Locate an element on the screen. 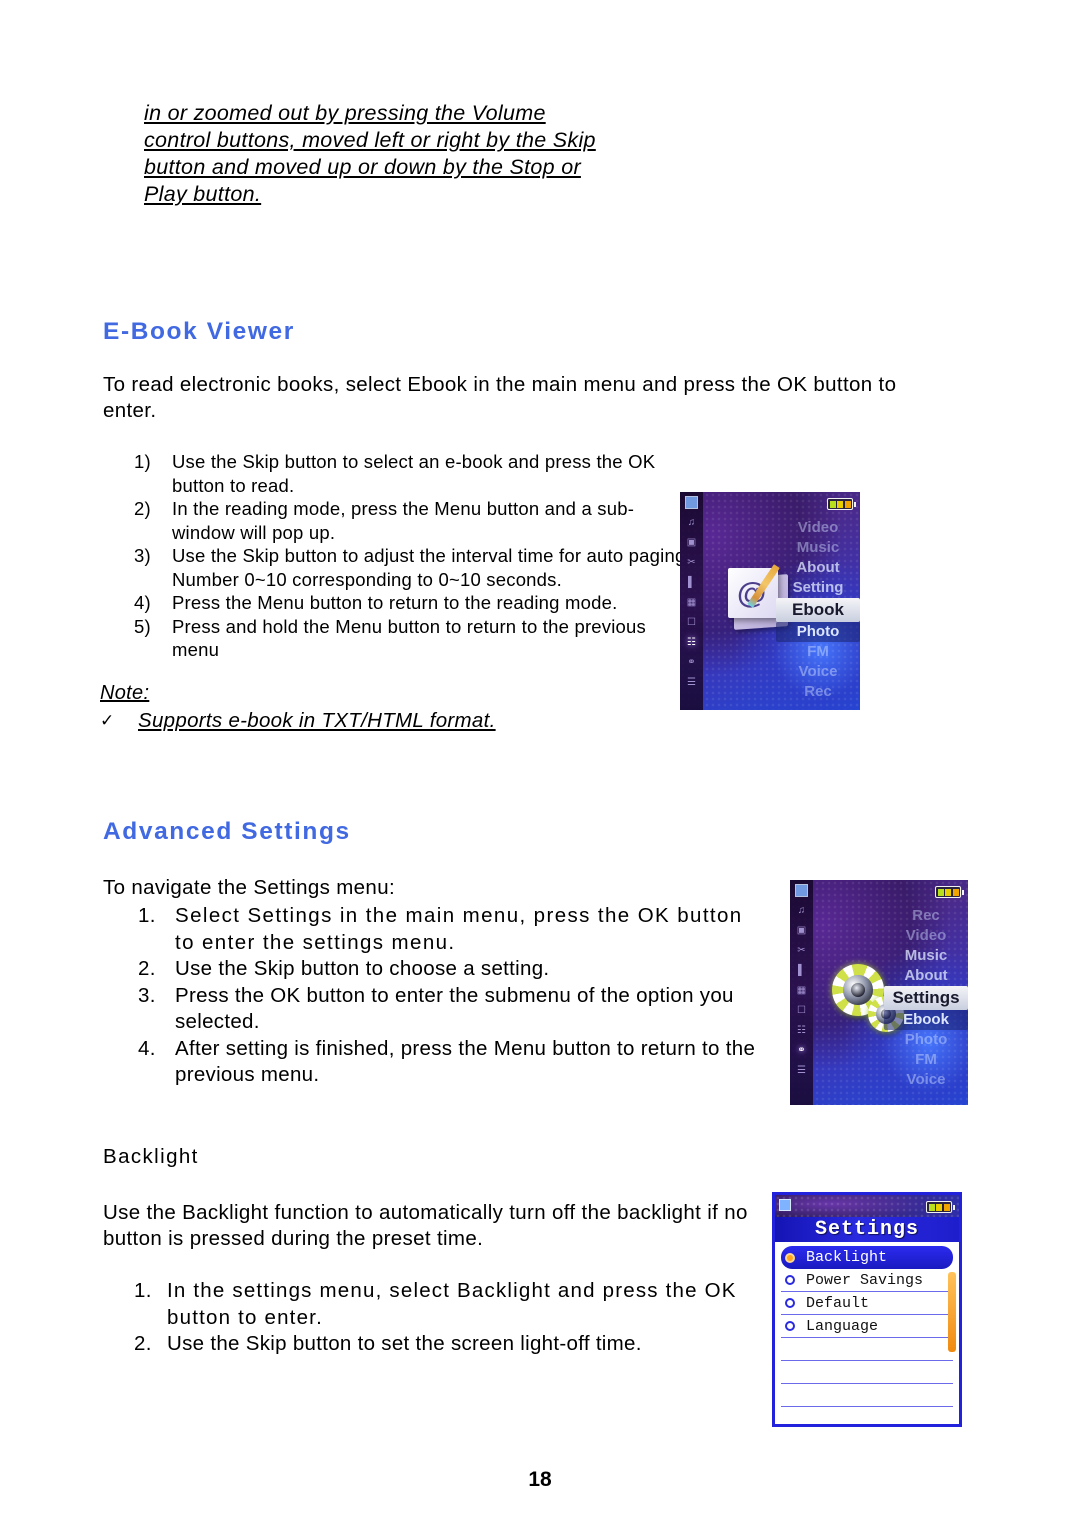 The height and width of the screenshot is (1527, 1080). note-text: Supports e-book in TXT/HTML format. is located at coordinates (317, 720).